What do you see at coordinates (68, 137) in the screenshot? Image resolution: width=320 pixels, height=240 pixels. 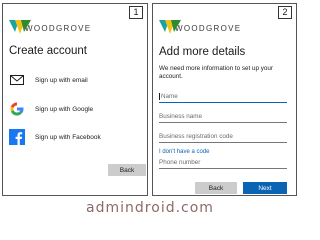 I see `signup-facebook-label: Sign up with Facebook` at bounding box center [68, 137].